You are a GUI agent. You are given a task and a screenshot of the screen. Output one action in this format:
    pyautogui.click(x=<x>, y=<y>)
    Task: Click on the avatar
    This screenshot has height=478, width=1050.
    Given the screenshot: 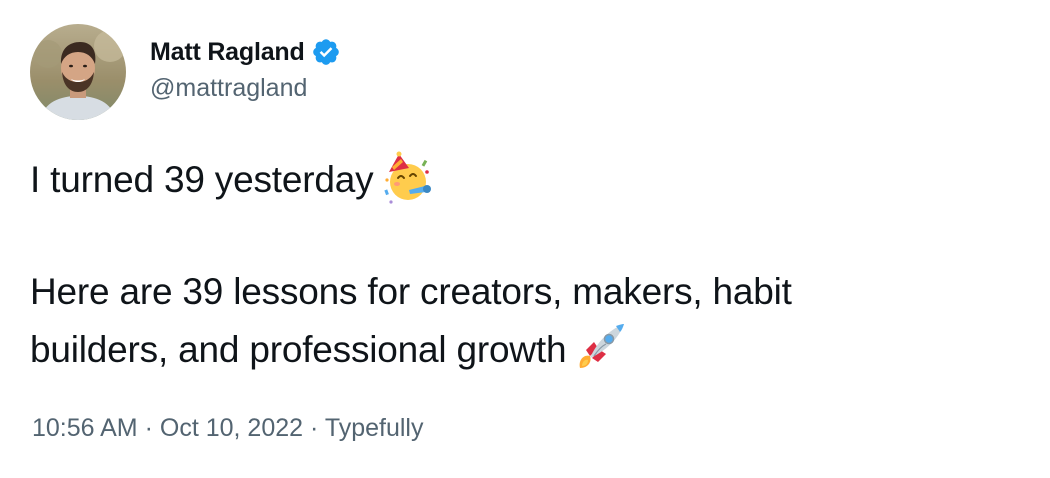 What is the action you would take?
    pyautogui.click(x=78, y=72)
    